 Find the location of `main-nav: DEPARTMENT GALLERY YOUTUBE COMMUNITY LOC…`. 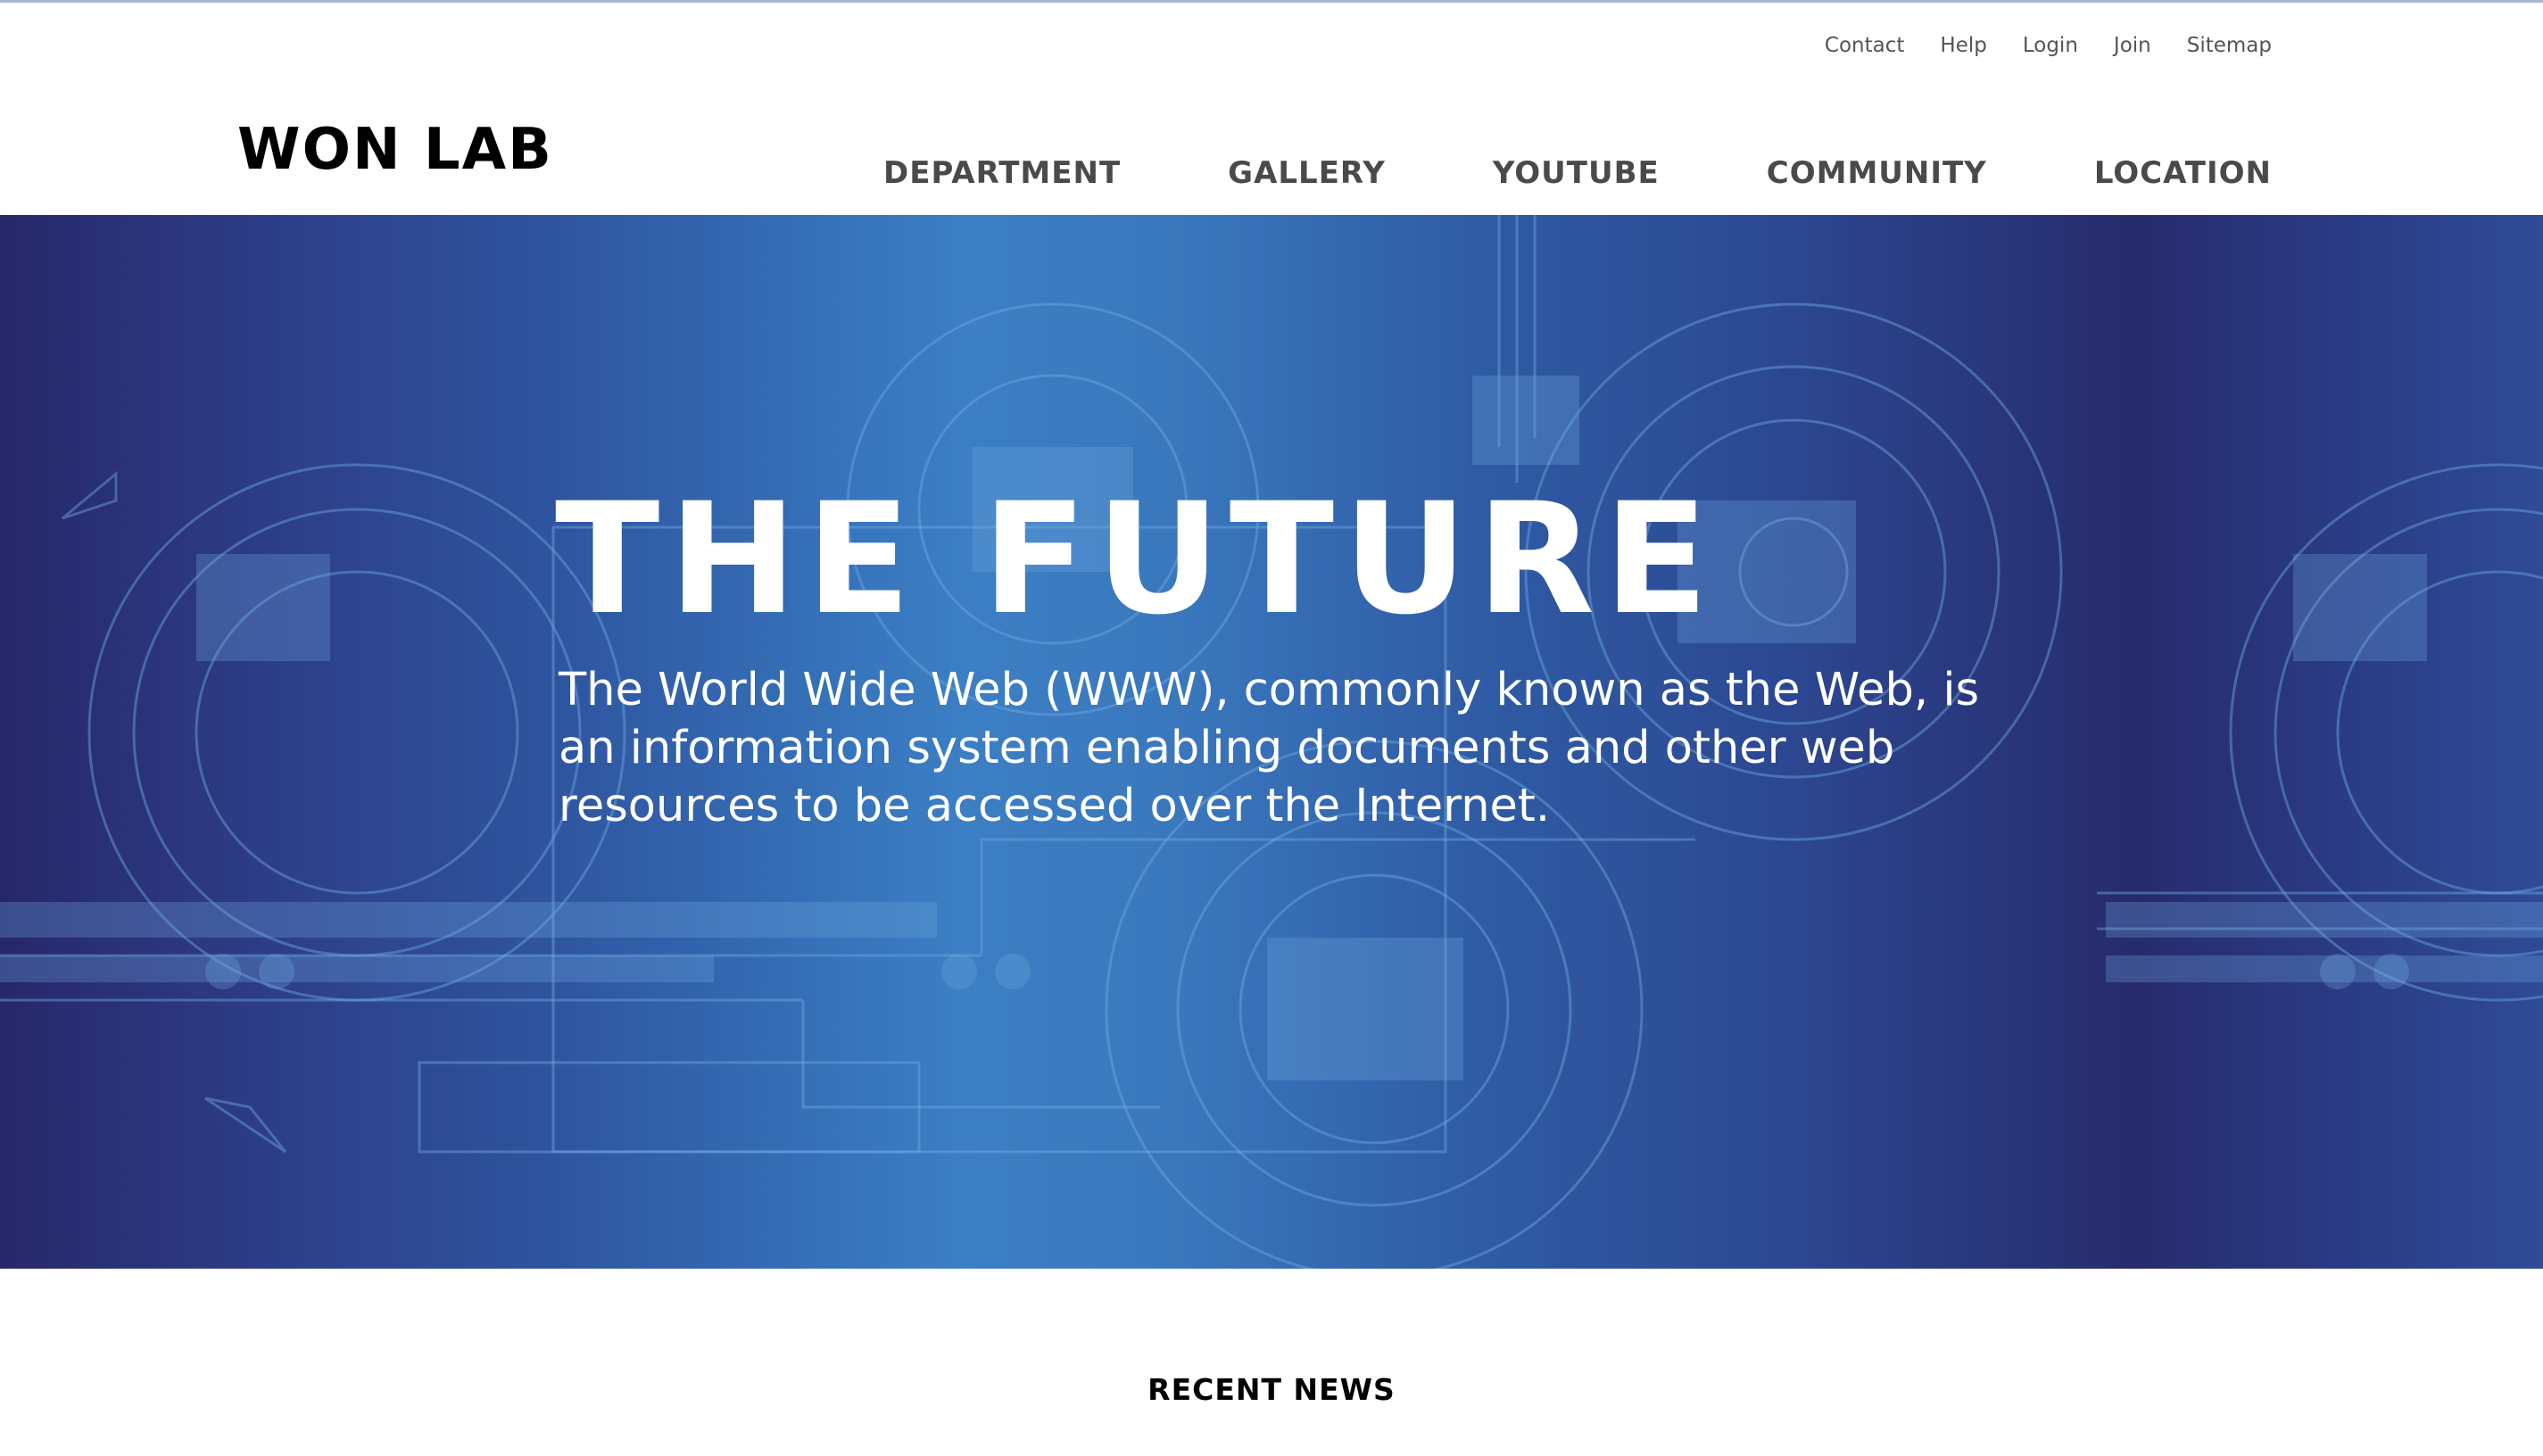

main-nav: DEPARTMENT GALLERY YOUTUBE COMMUNITY LOC… is located at coordinates (1577, 173).